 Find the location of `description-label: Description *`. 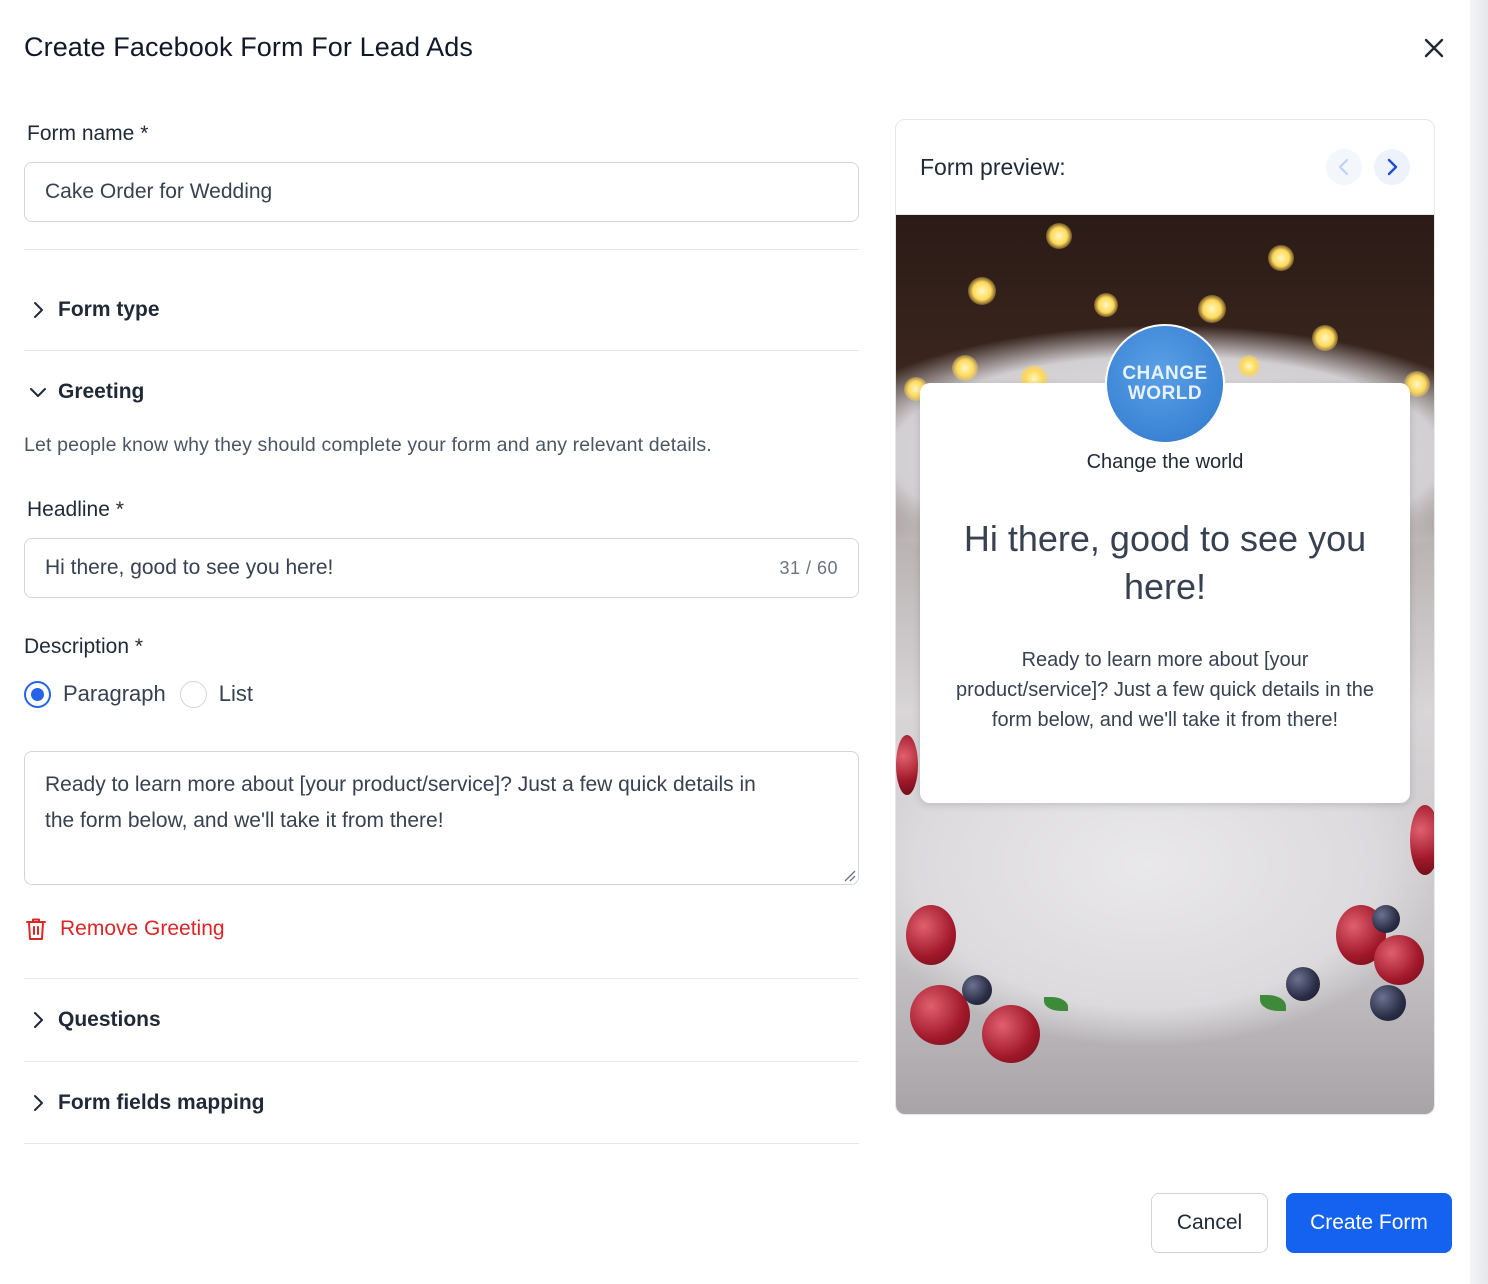

description-label: Description * is located at coordinates (84, 646).